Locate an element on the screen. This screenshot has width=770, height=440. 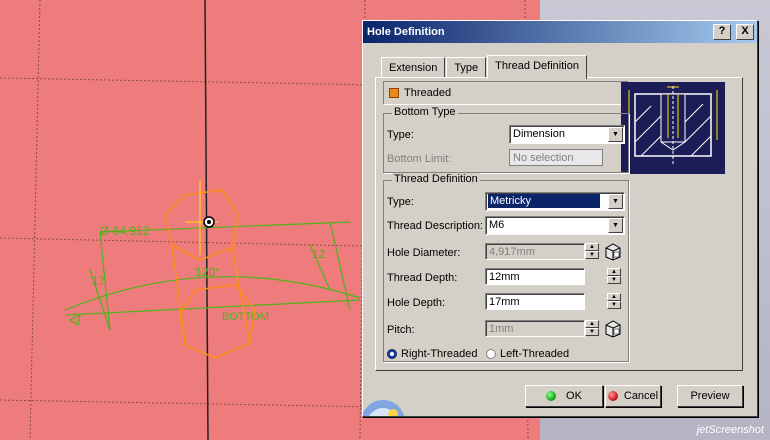
hole-diameter-field: 4,917mm is located at coordinates (535, 251).